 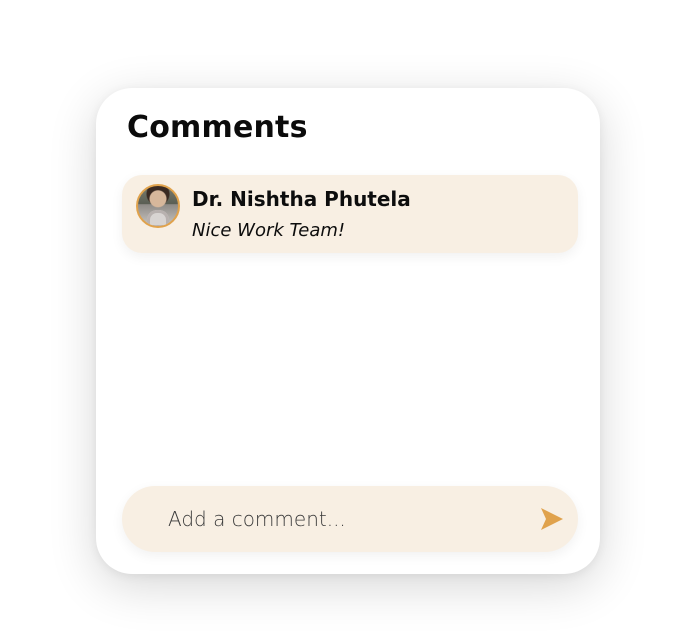 What do you see at coordinates (158, 218) in the screenshot?
I see `avatar-body` at bounding box center [158, 218].